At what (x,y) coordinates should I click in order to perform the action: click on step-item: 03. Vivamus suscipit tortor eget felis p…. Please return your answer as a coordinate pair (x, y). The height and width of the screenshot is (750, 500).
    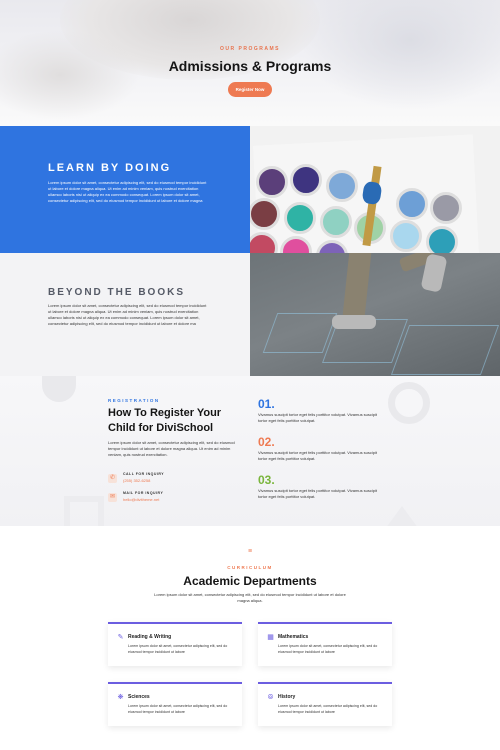
    Looking at the image, I should click on (318, 487).